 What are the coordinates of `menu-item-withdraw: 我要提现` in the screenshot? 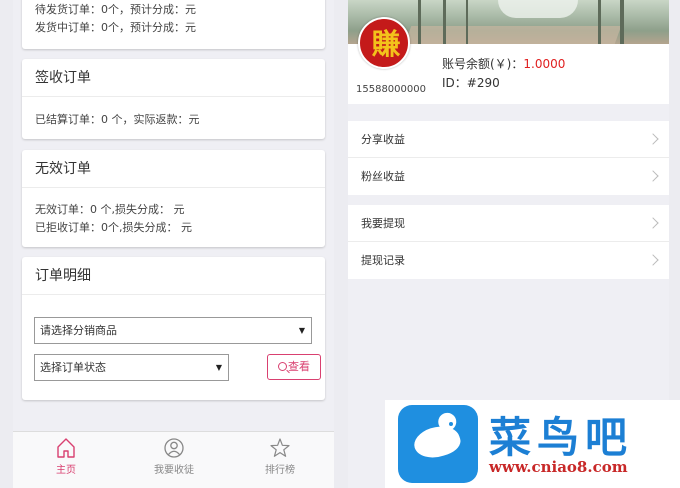 It's located at (508, 223).